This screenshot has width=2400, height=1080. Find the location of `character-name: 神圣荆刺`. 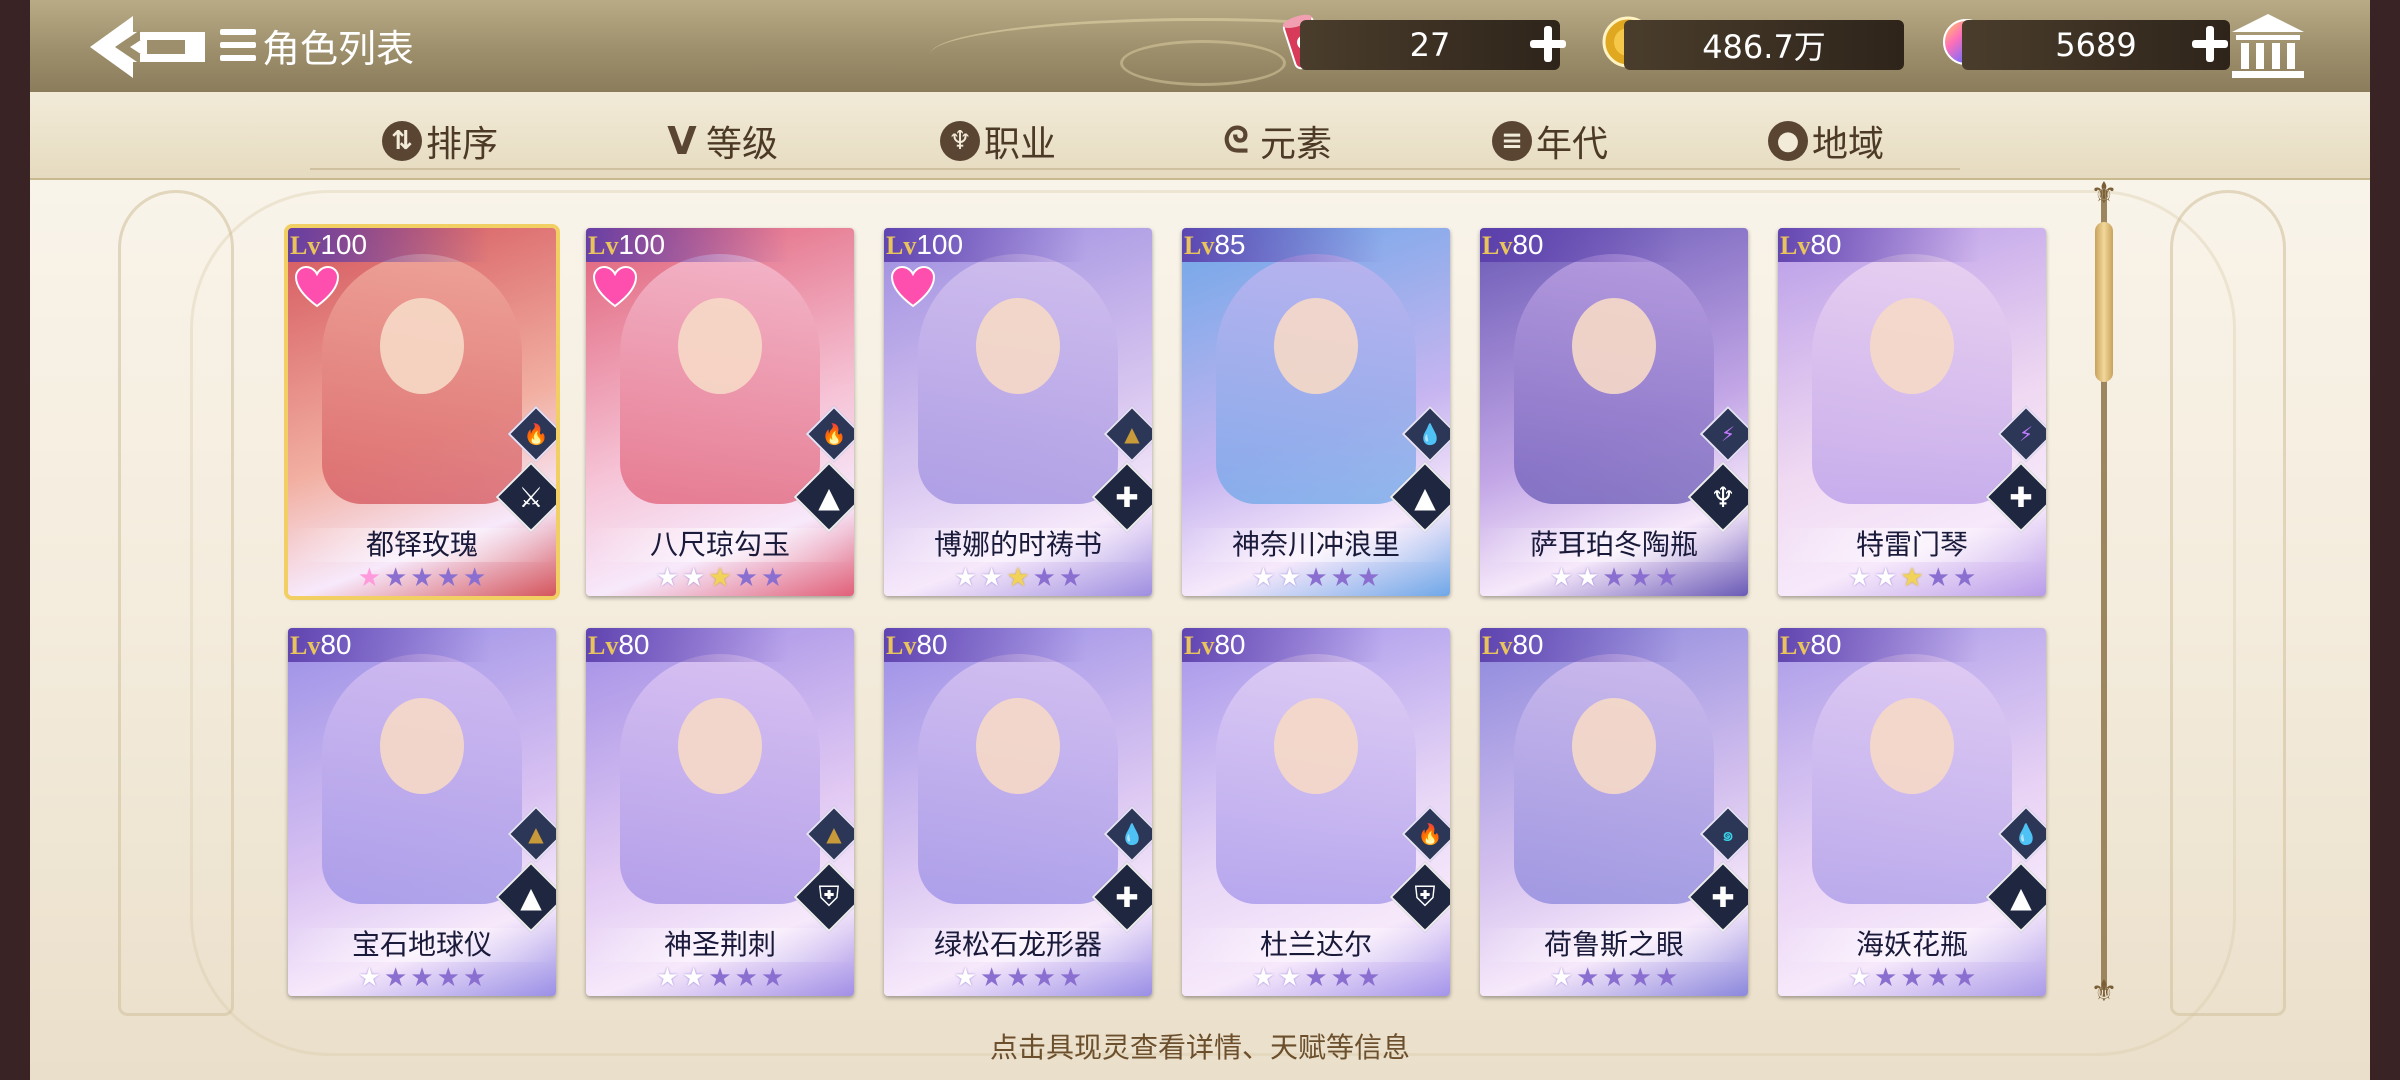

character-name: 神圣荆刺 is located at coordinates (720, 945).